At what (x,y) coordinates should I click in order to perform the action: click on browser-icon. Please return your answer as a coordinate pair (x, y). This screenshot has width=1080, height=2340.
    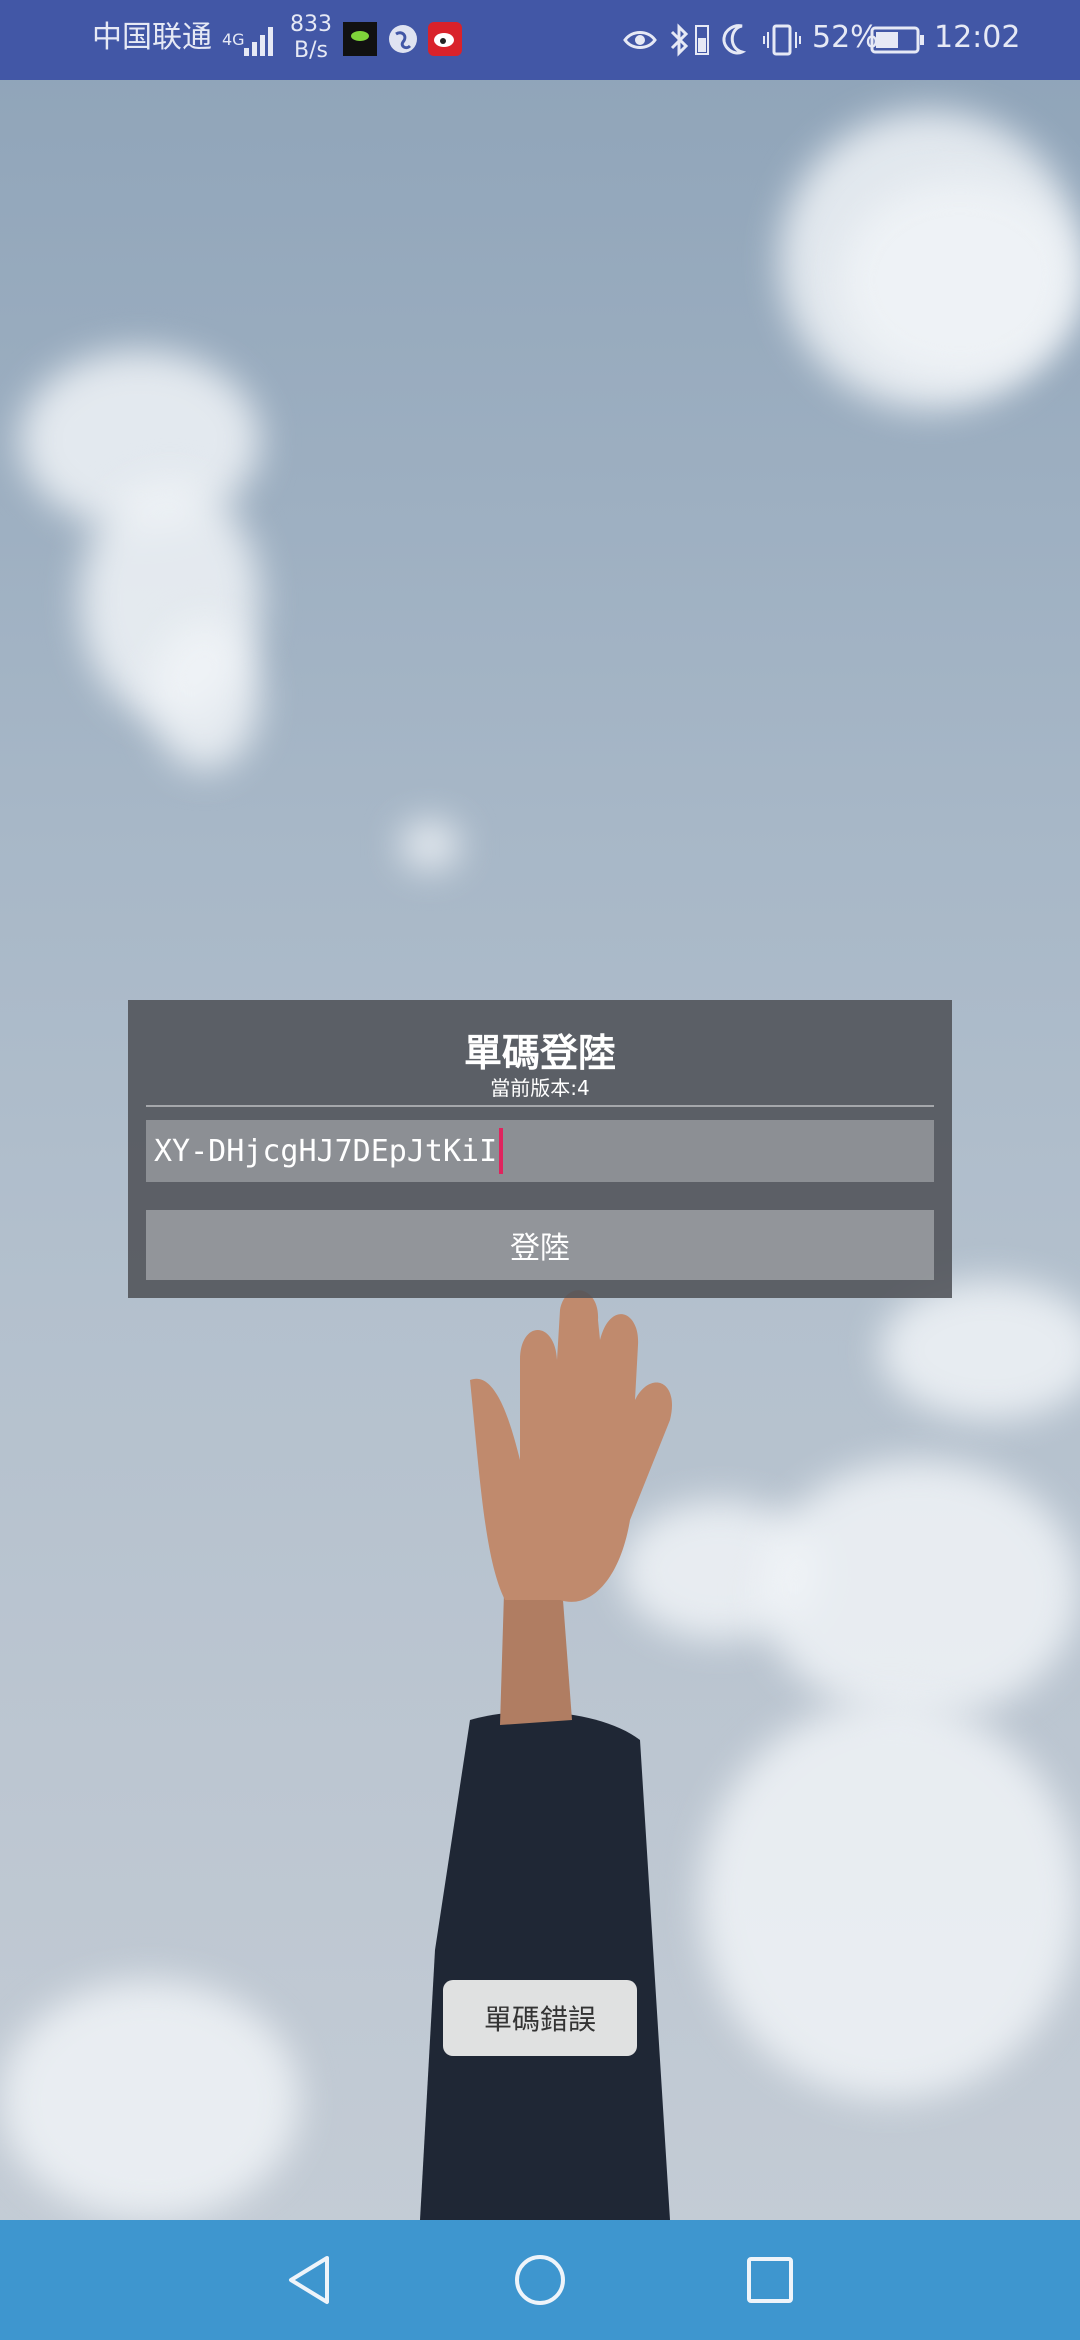
    Looking at the image, I should click on (403, 39).